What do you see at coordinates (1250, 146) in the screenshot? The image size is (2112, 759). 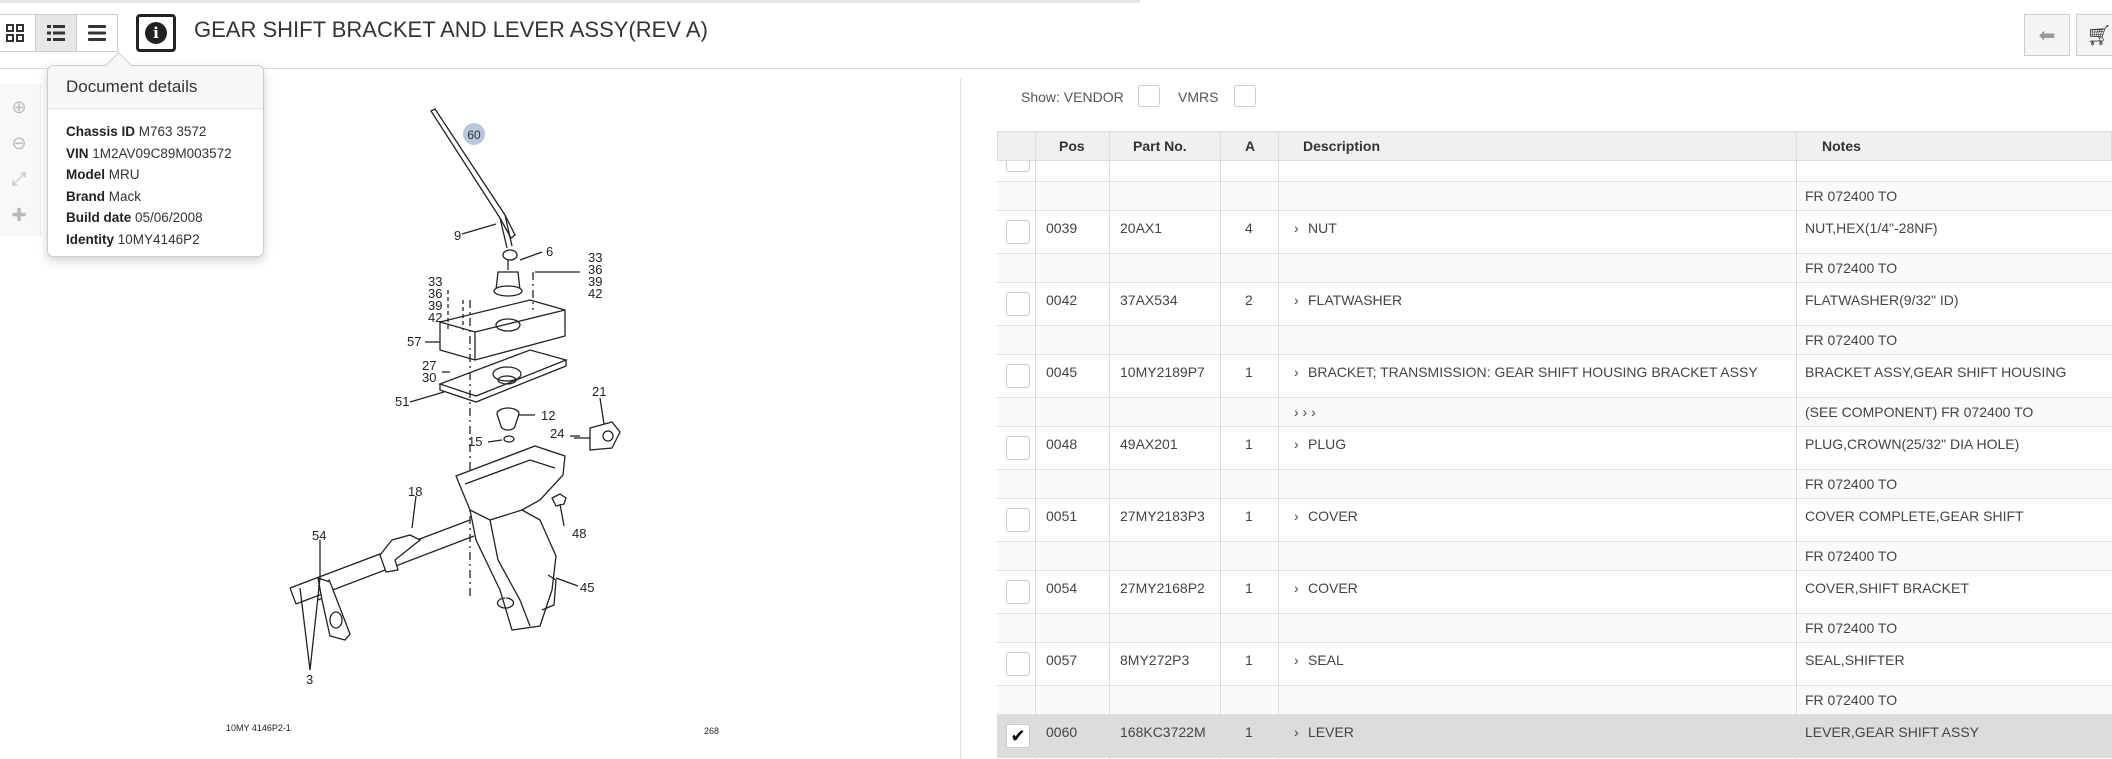 I see `header-a: A` at bounding box center [1250, 146].